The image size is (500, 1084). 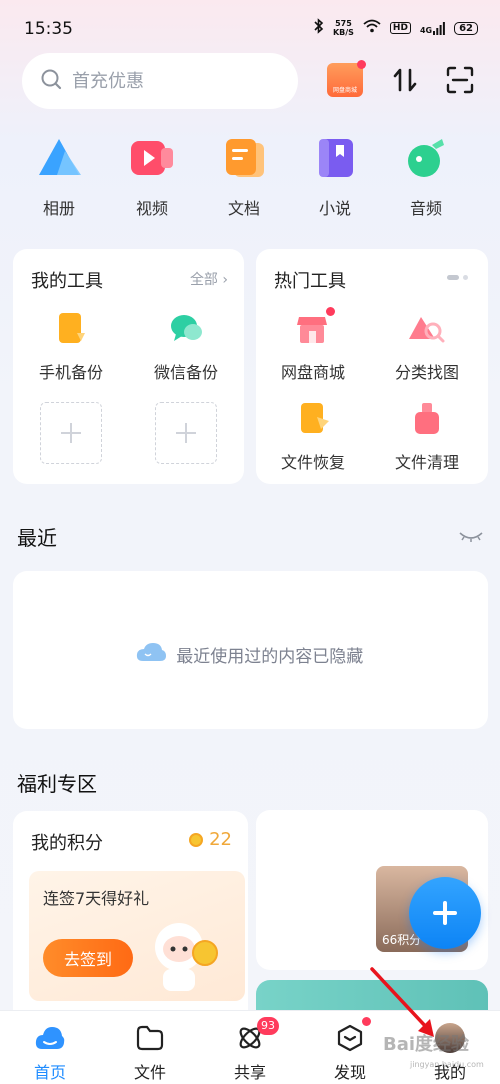 What do you see at coordinates (48, 29) in the screenshot?
I see `status-time: 15:35` at bounding box center [48, 29].